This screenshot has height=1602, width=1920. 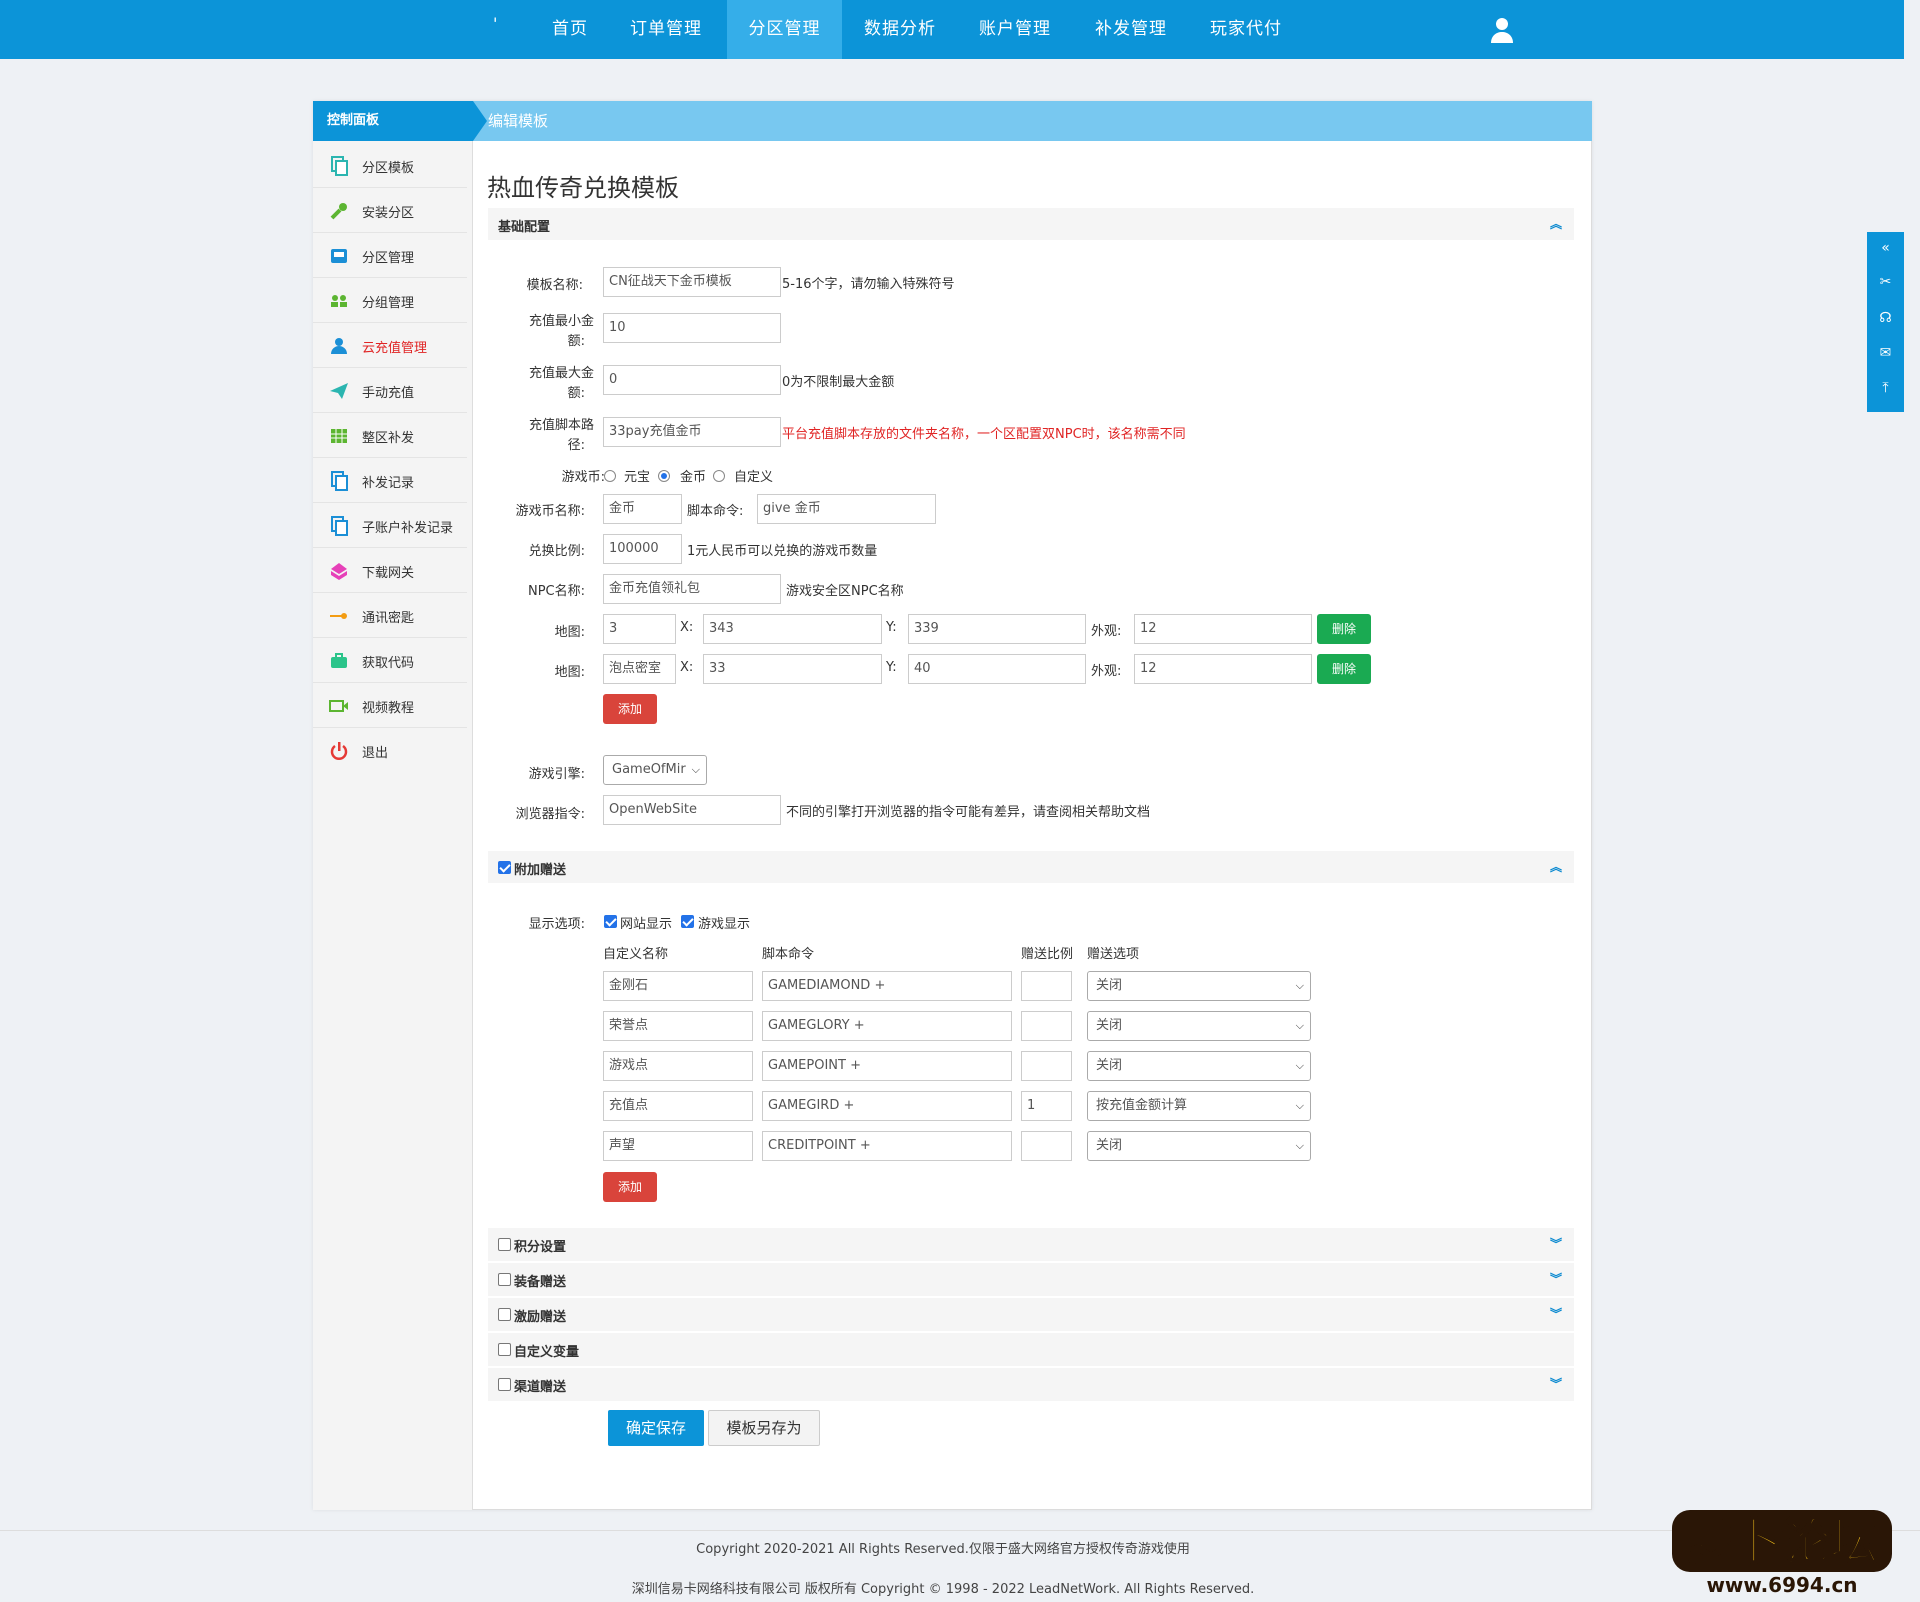 I want to click on map-x-input: 33, so click(x=792, y=669).